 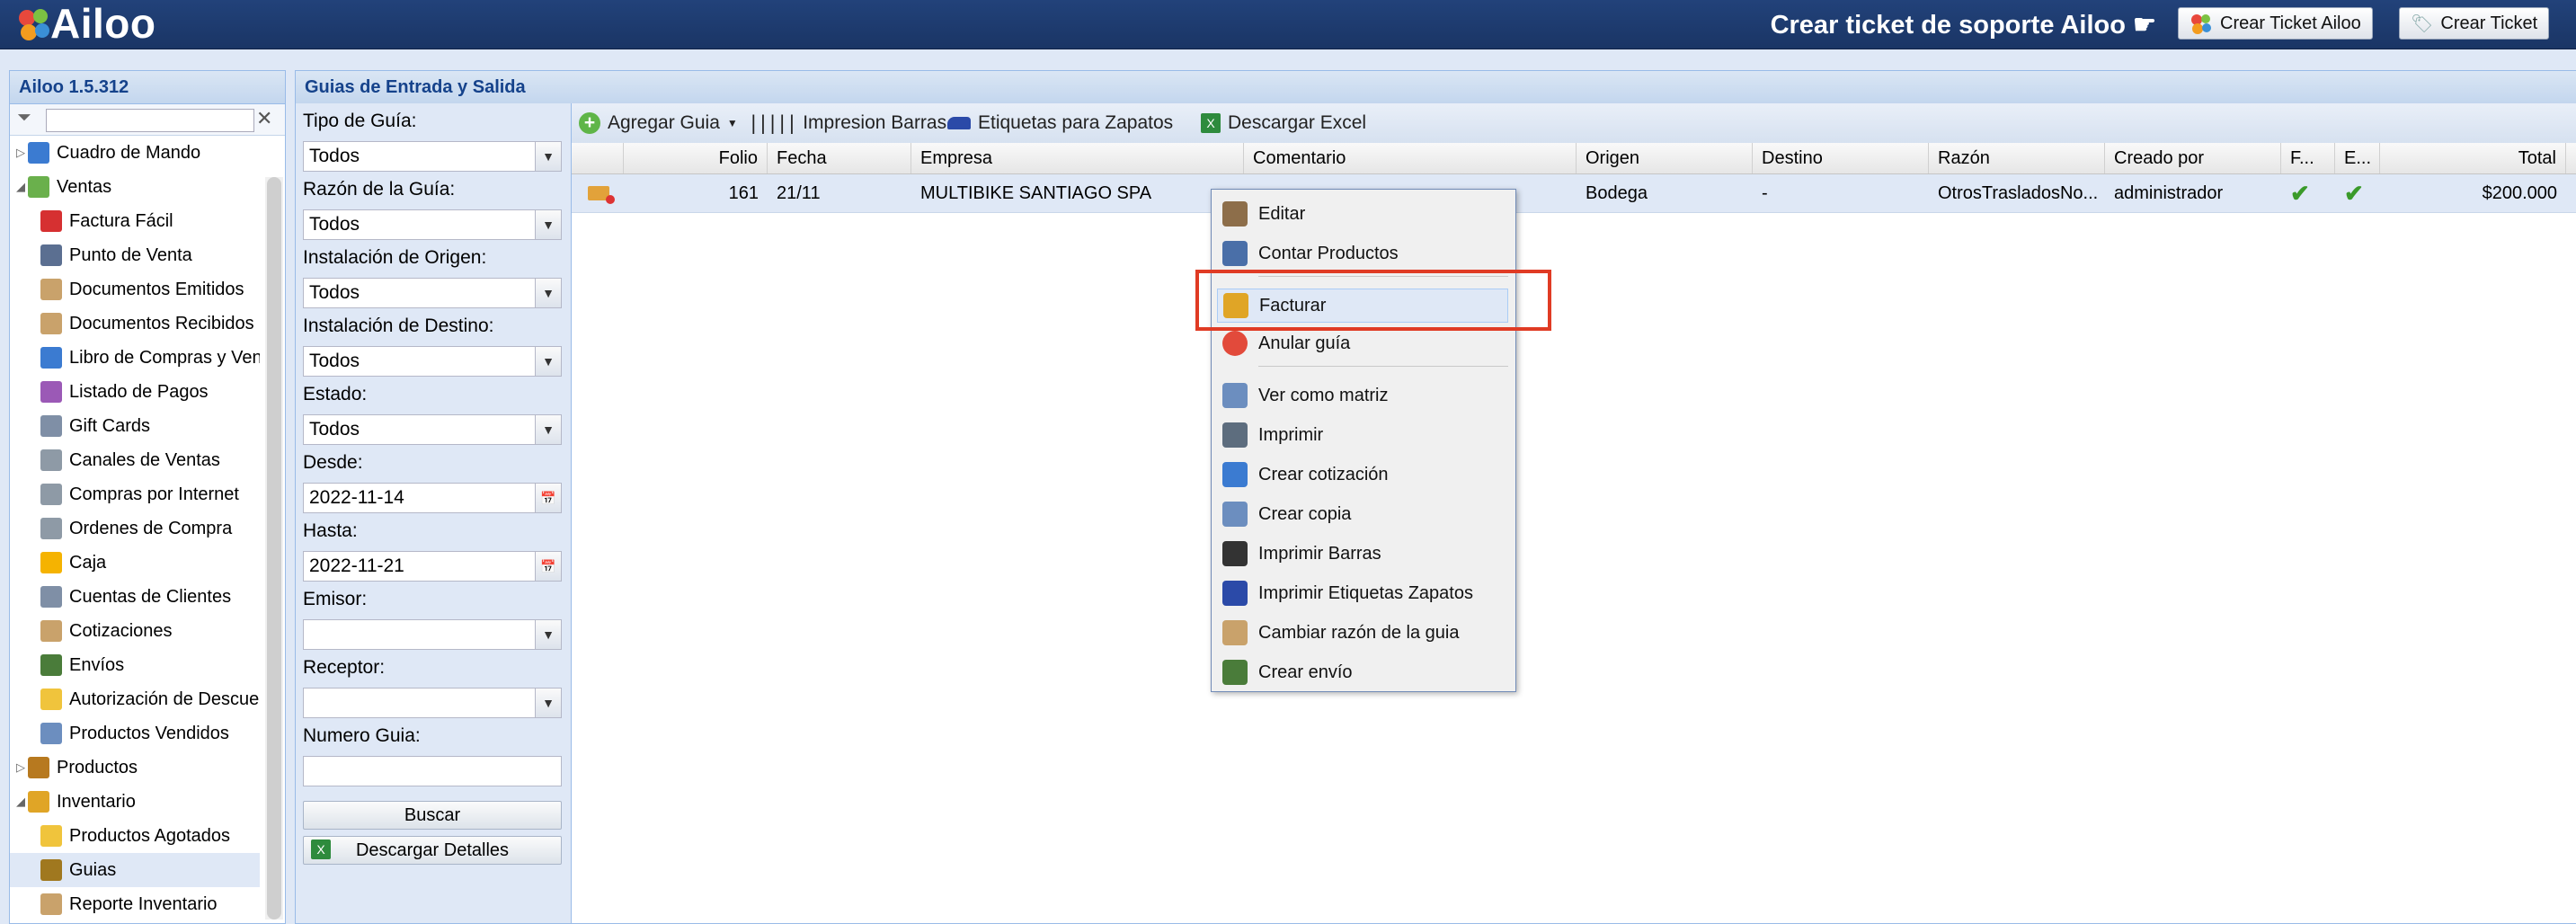 I want to click on menu-item-crear-envío: Crear envío, so click(x=1362, y=672).